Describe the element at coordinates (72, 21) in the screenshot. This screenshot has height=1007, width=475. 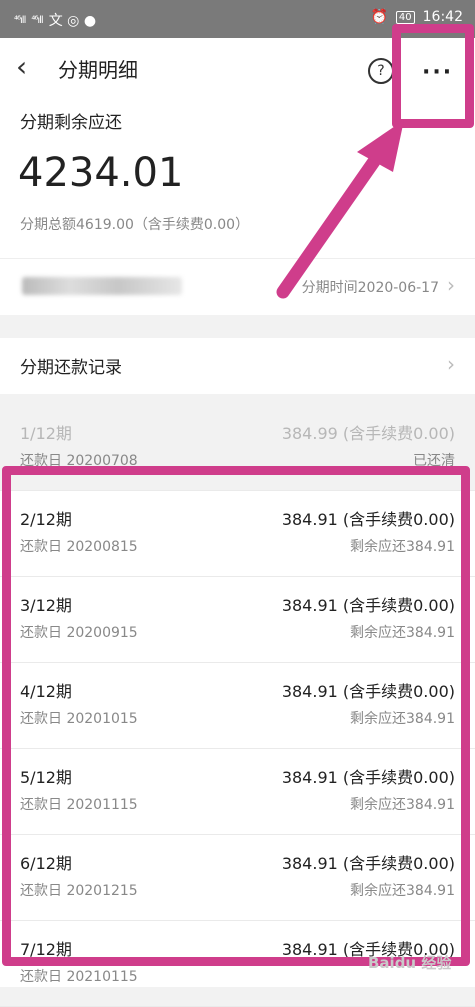
I see `notification-icons: 文 ◎ ●` at that location.